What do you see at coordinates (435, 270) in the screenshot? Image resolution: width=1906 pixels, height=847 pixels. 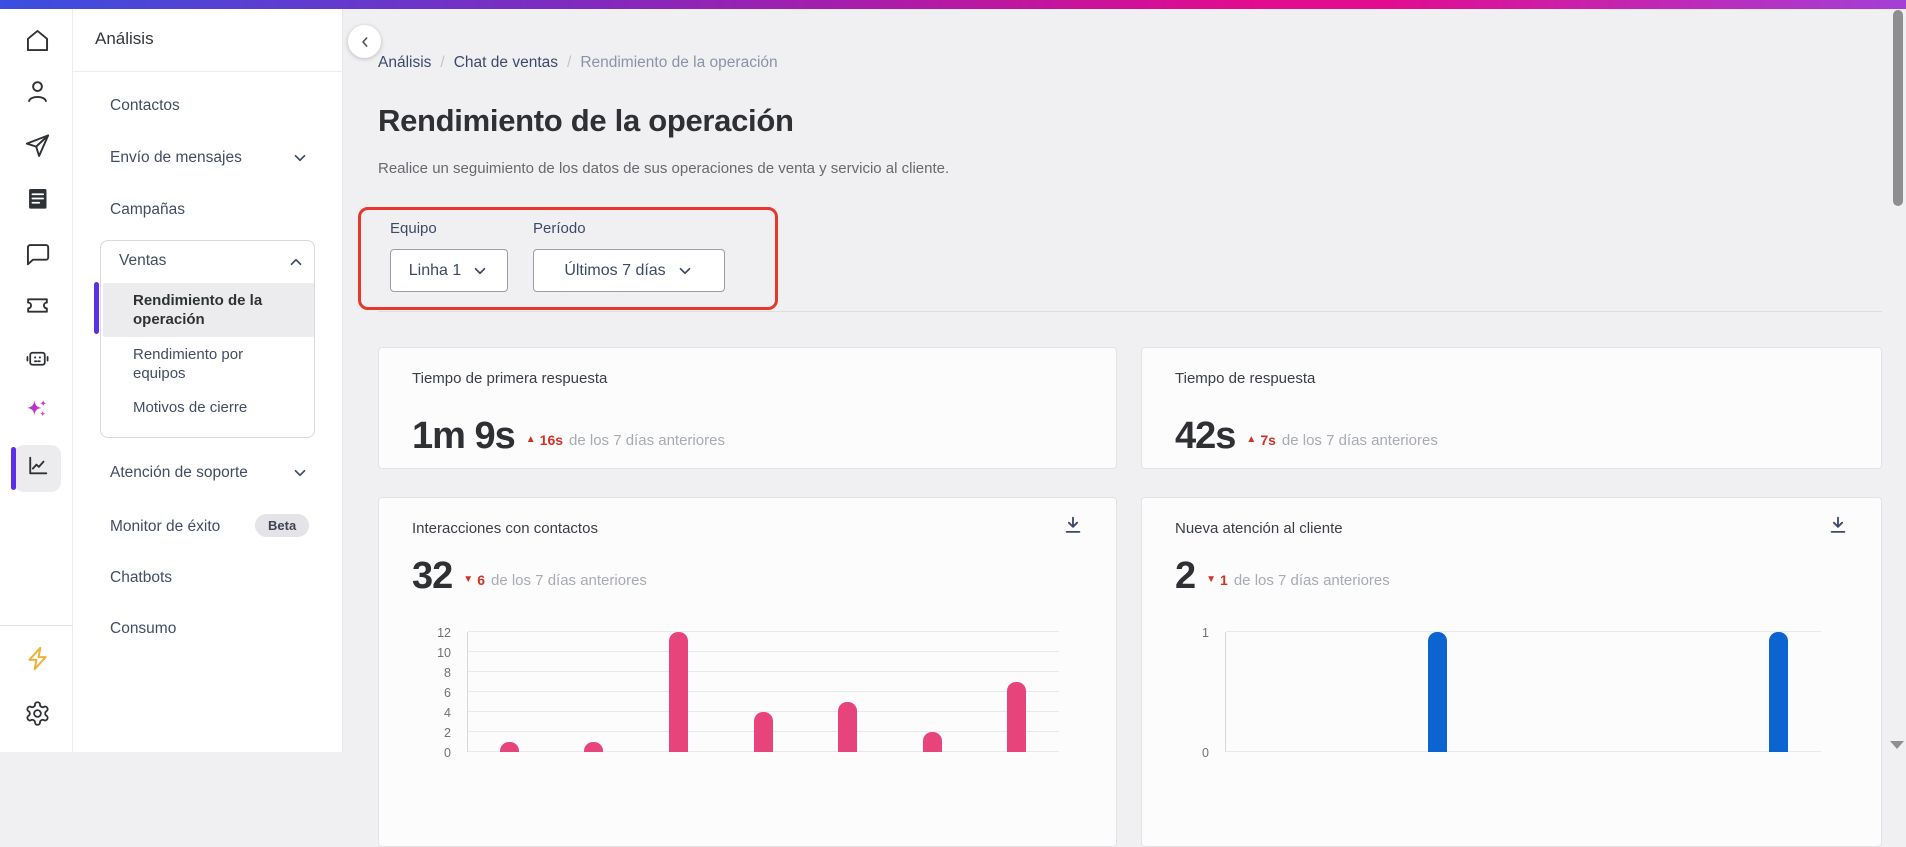 I see `equipo-select-value: Linha 1` at bounding box center [435, 270].